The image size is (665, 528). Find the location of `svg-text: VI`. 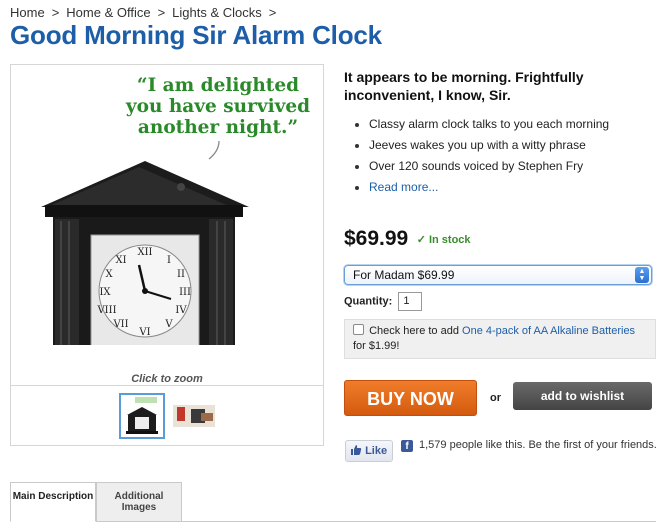

svg-text: VI is located at coordinates (144, 332).